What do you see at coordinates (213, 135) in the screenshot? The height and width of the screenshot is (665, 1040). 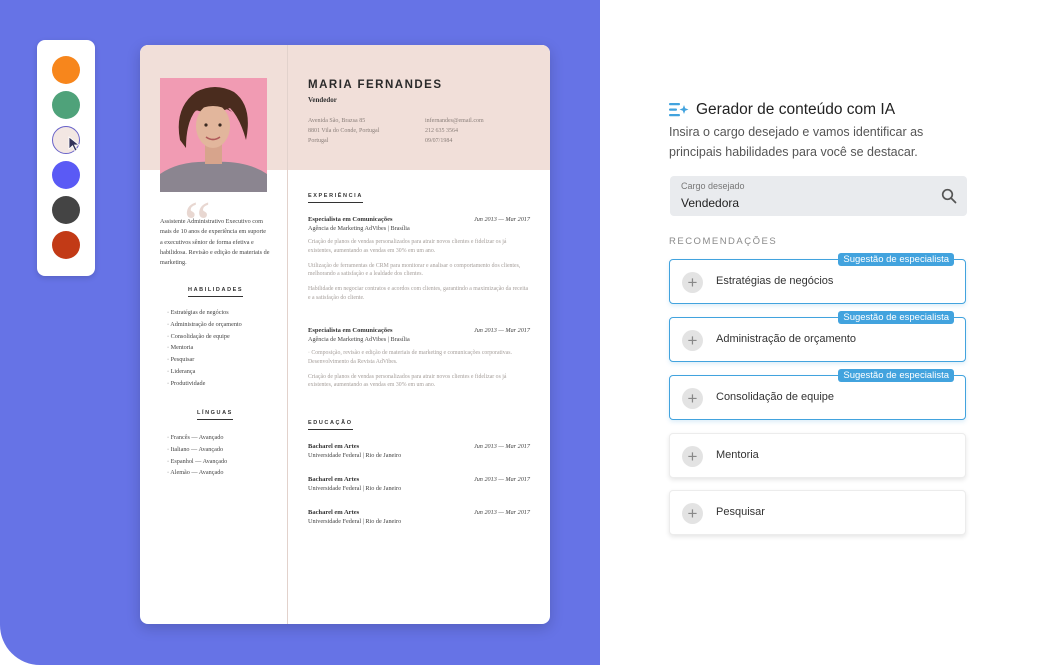 I see `profile-photo` at bounding box center [213, 135].